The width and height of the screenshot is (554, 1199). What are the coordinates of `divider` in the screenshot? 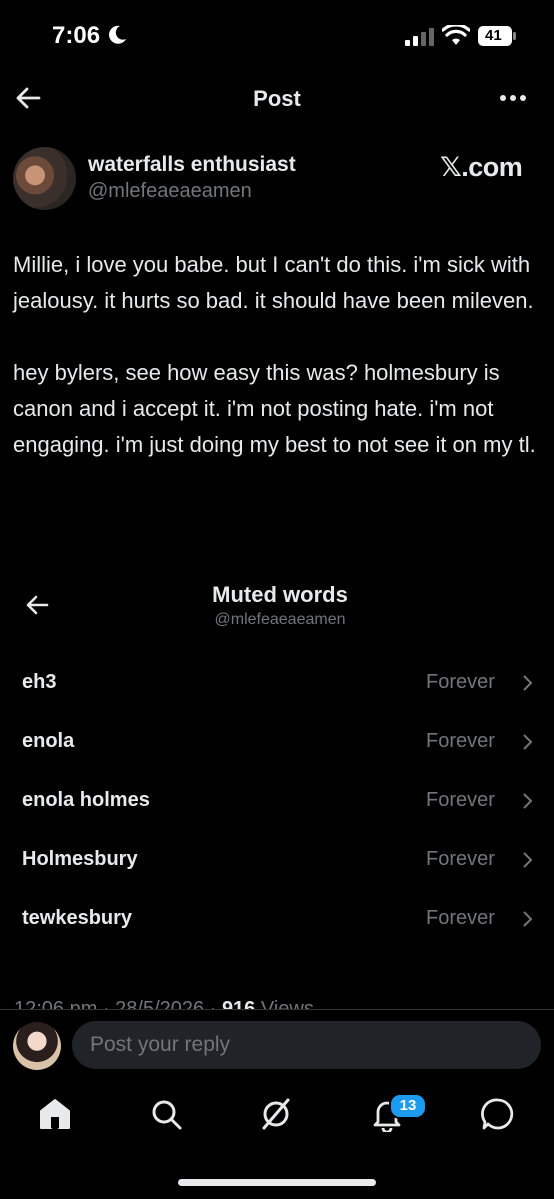 It's located at (277, 1009).